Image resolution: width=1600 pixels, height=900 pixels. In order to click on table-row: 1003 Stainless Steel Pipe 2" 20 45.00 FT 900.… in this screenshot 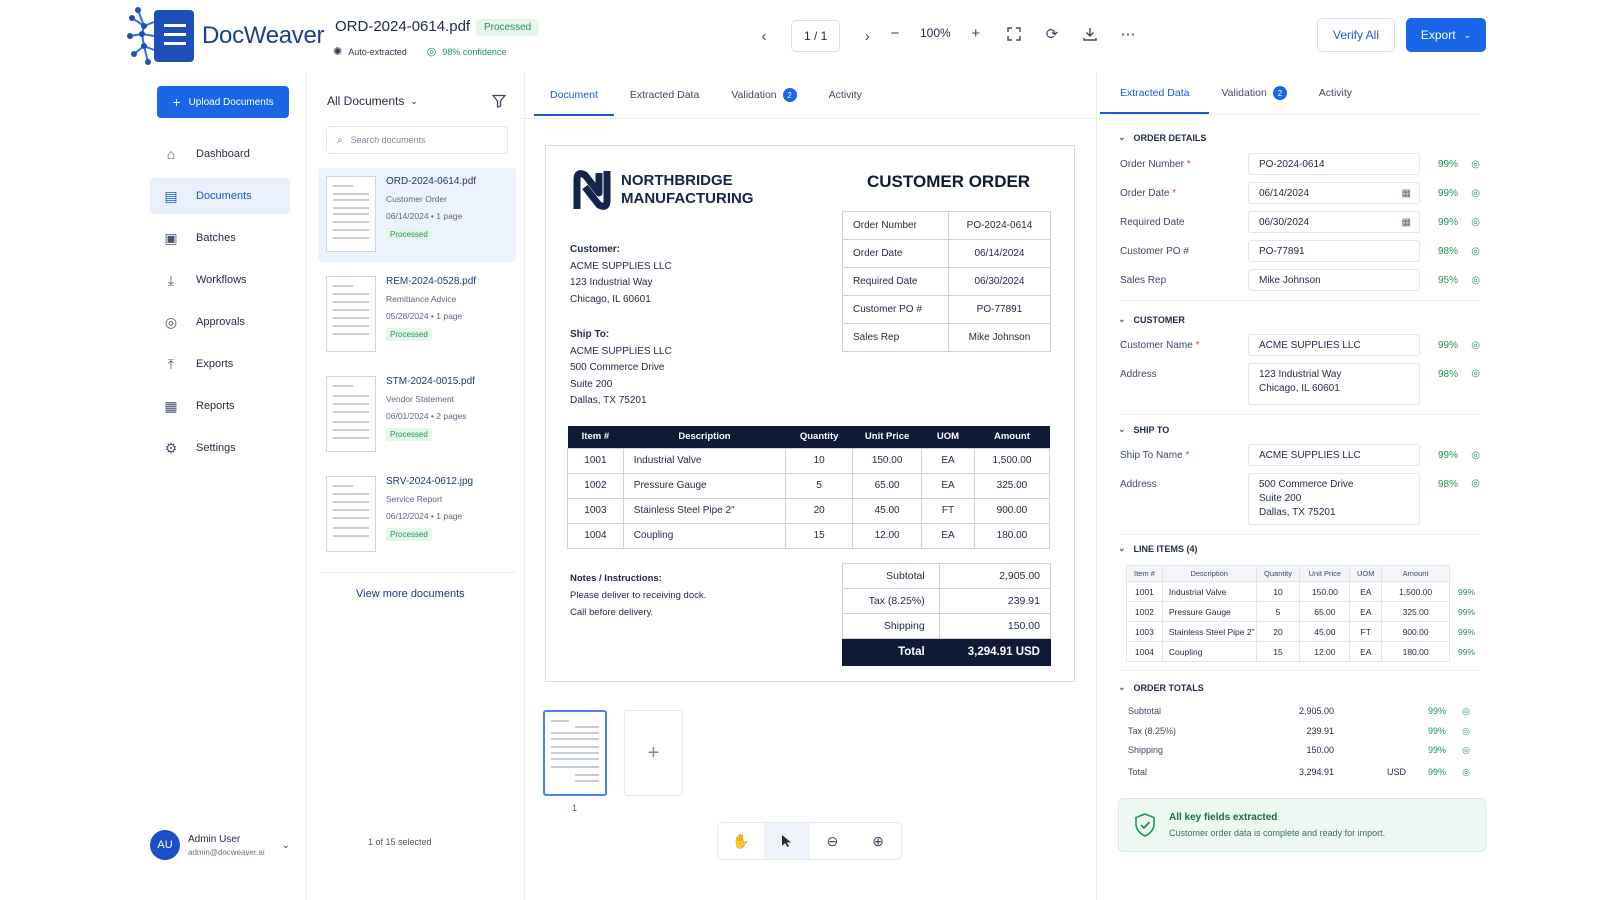, I will do `click(1288, 631)`.